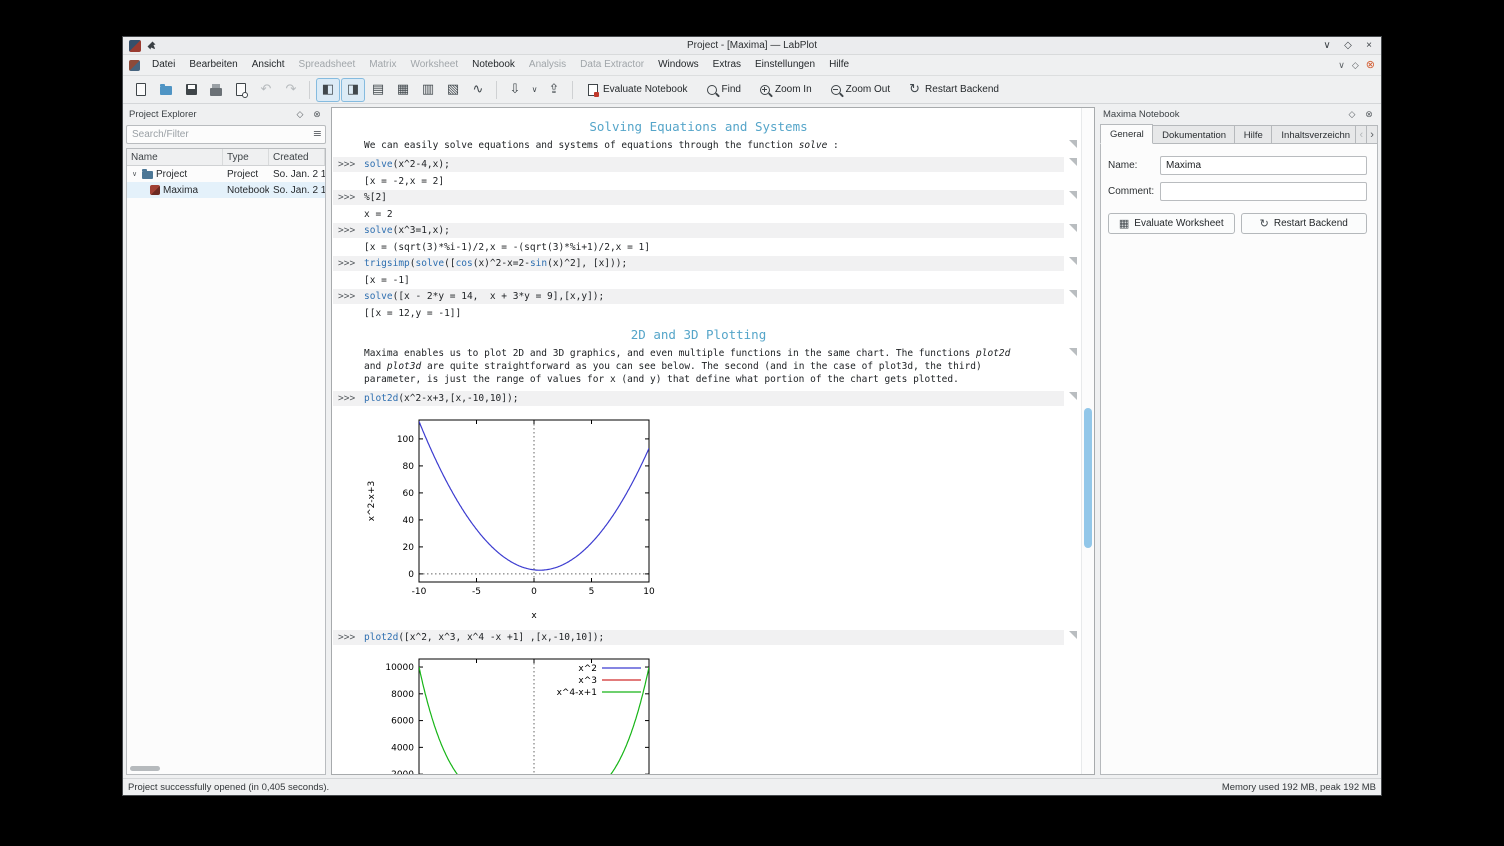 The height and width of the screenshot is (846, 1504). Describe the element at coordinates (705, 230) in the screenshot. I see `notebook-input-cell: >>> solve(x^3=1,x);` at that location.